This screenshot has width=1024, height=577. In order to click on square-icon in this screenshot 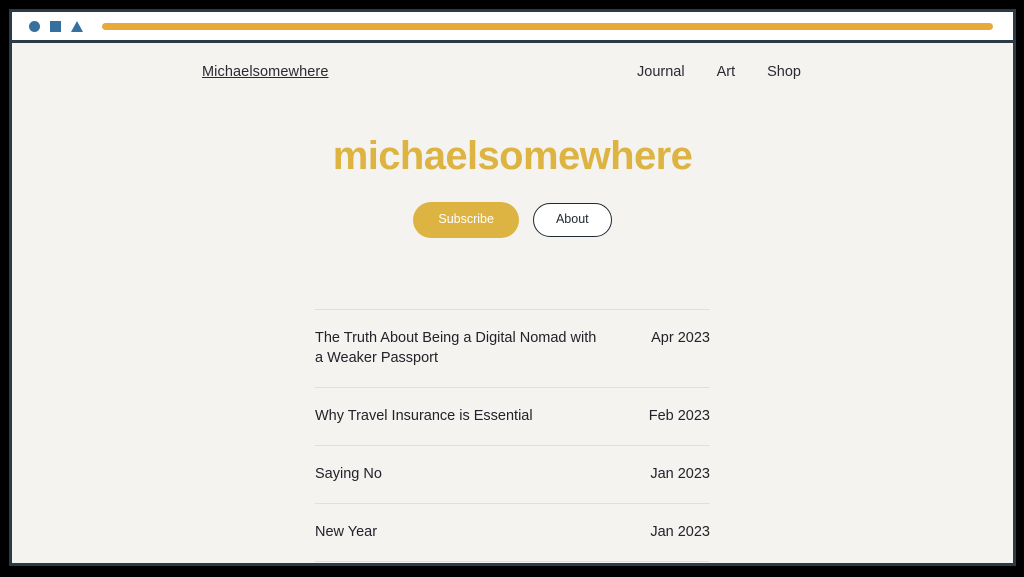, I will do `click(55, 26)`.